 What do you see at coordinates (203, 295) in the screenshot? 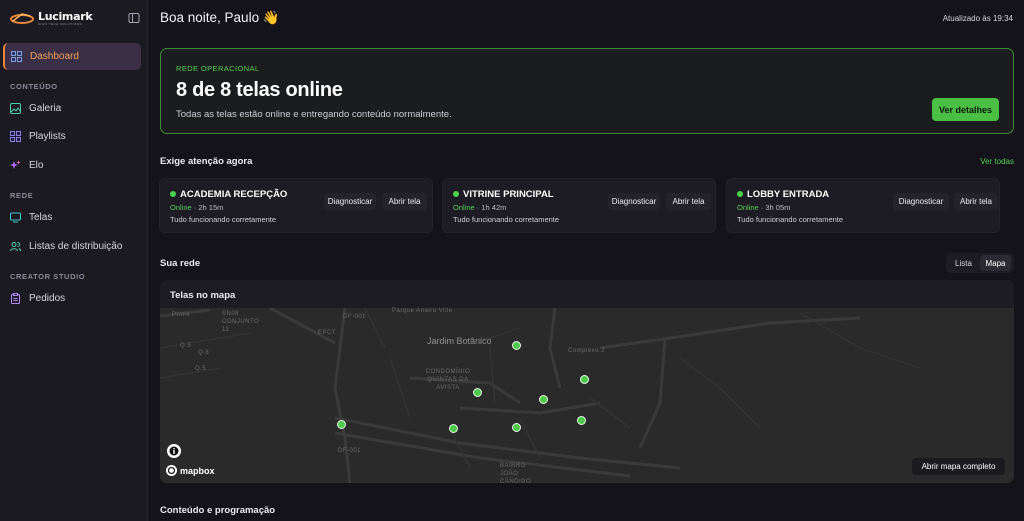
I see `map-title: Telas no mapa` at bounding box center [203, 295].